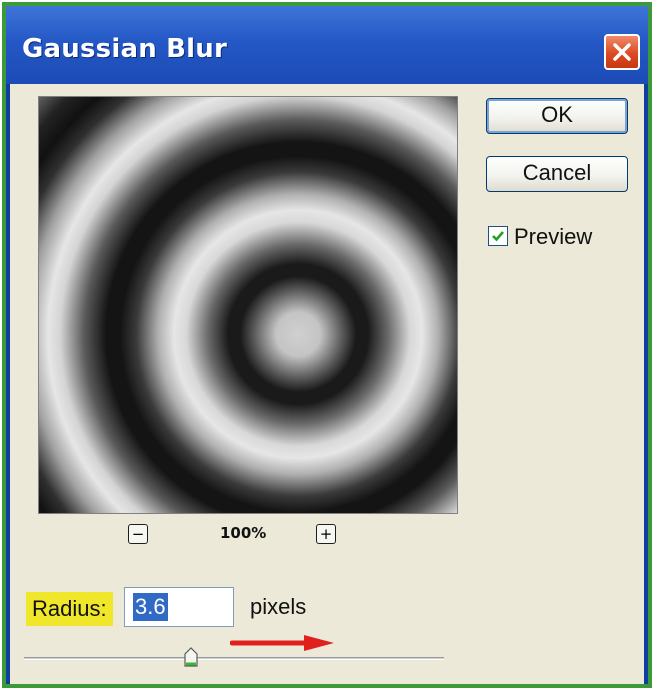  Describe the element at coordinates (138, 534) in the screenshot. I see `zoom-out-button: −` at that location.